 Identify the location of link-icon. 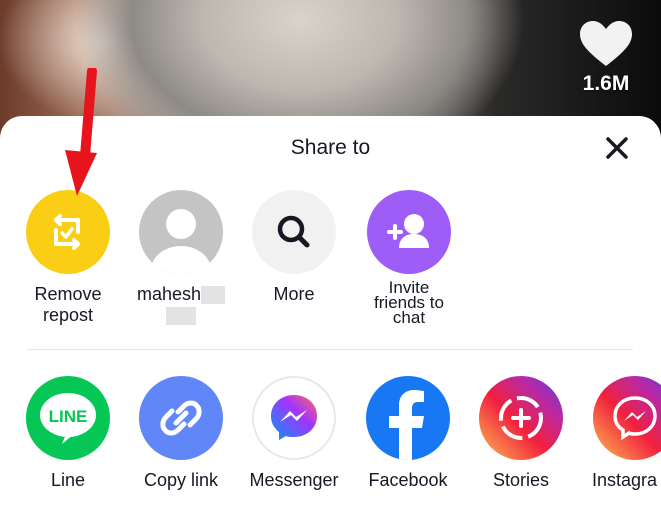
(181, 418).